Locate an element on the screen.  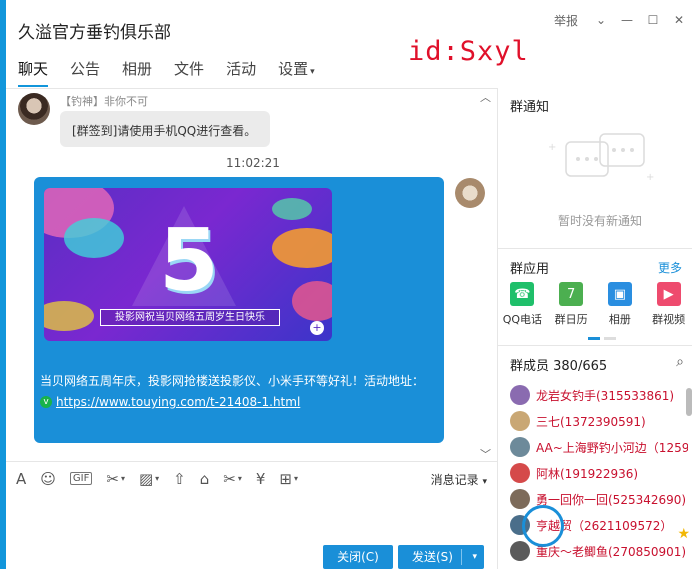
tab-activity: 活动 is located at coordinates (241, 71).